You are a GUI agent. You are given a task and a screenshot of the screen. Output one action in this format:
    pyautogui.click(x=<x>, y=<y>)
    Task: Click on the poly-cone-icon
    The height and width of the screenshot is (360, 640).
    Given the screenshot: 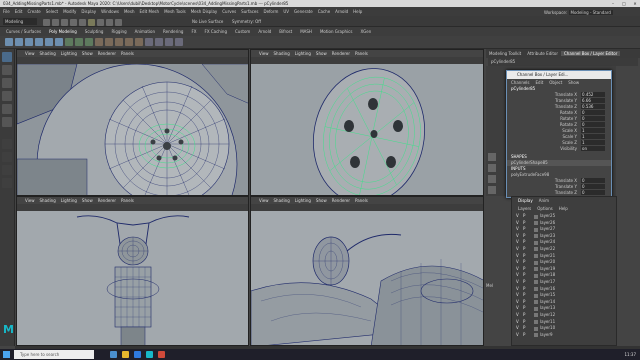 What is the action you would take?
    pyautogui.click(x=39, y=42)
    